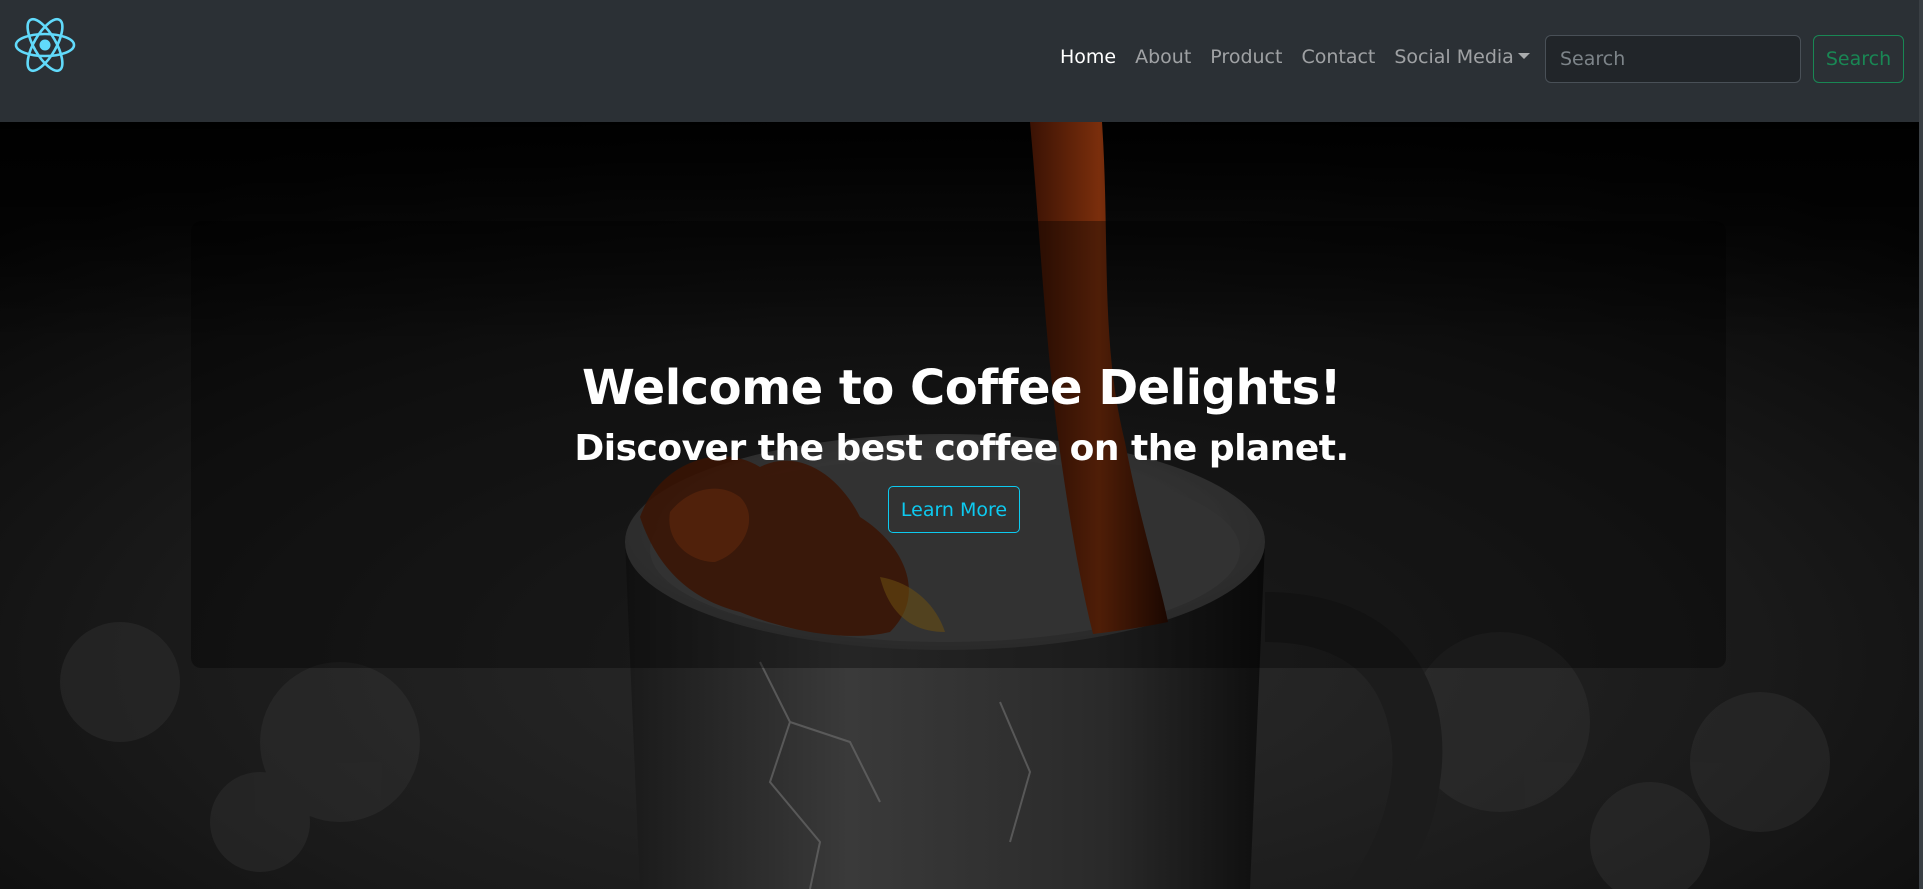 This screenshot has height=889, width=1923. What do you see at coordinates (1921, 444) in the screenshot?
I see `scrollbar` at bounding box center [1921, 444].